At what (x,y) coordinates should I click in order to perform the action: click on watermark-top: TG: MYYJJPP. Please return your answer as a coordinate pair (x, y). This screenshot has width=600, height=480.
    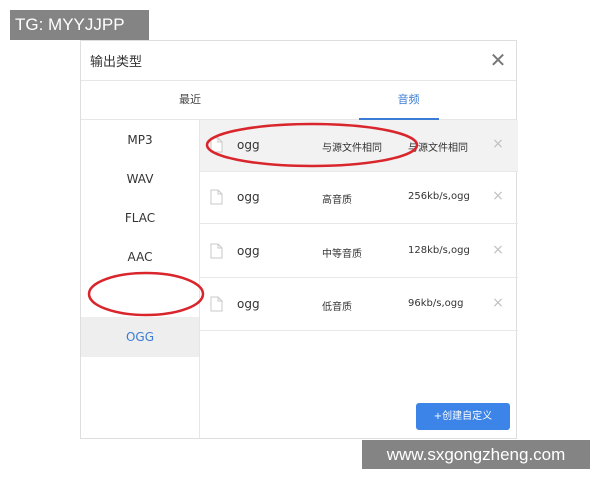
    Looking at the image, I should click on (79, 25).